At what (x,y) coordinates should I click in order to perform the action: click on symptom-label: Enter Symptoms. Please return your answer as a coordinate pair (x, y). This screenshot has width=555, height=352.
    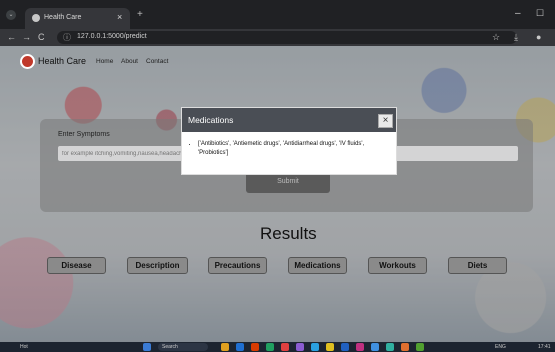
    Looking at the image, I should click on (84, 134).